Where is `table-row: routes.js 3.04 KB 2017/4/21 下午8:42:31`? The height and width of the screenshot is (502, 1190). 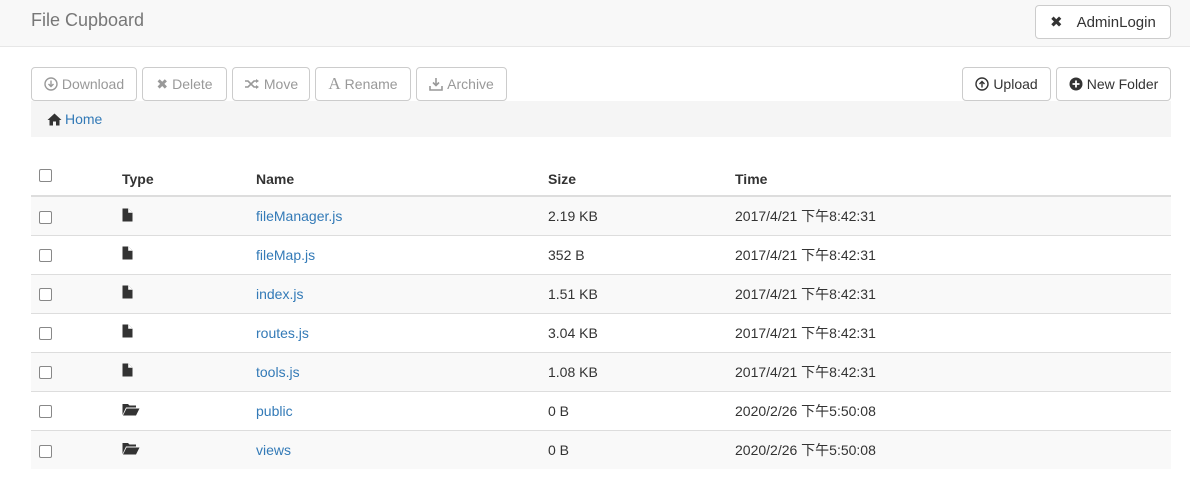 table-row: routes.js 3.04 KB 2017/4/21 下午8:42:31 is located at coordinates (601, 332).